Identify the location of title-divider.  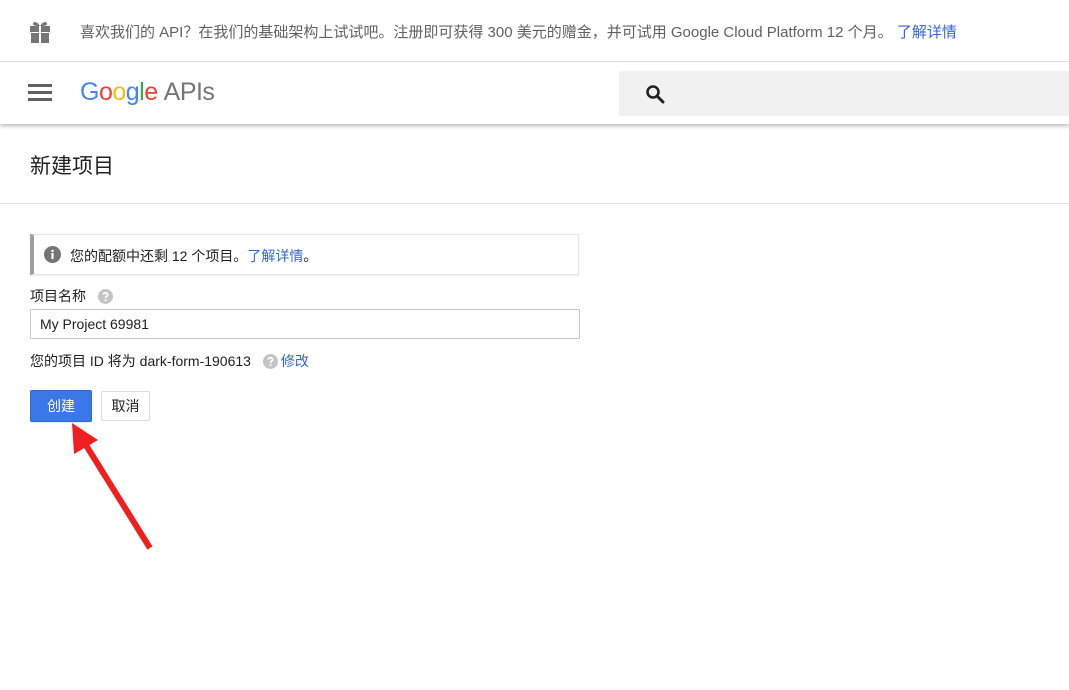
(534, 203).